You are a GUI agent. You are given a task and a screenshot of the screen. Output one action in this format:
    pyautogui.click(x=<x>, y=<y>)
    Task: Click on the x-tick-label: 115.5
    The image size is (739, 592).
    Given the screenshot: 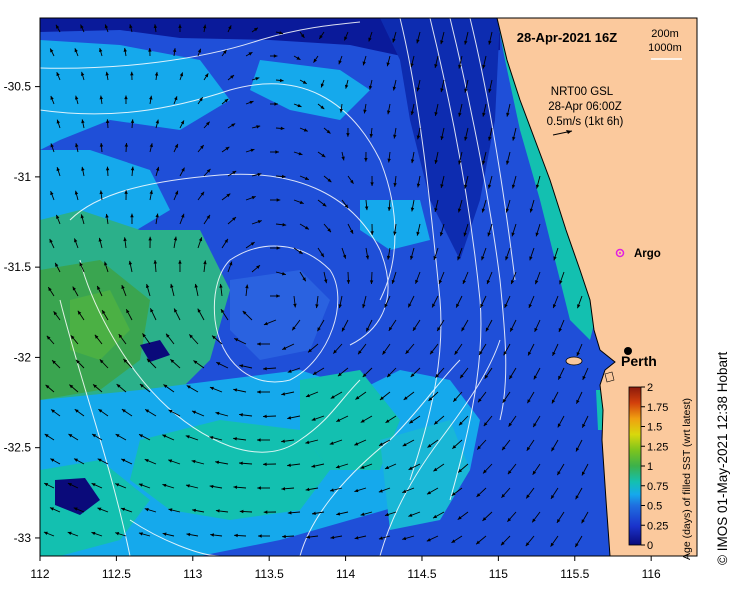 What is the action you would take?
    pyautogui.click(x=574, y=574)
    